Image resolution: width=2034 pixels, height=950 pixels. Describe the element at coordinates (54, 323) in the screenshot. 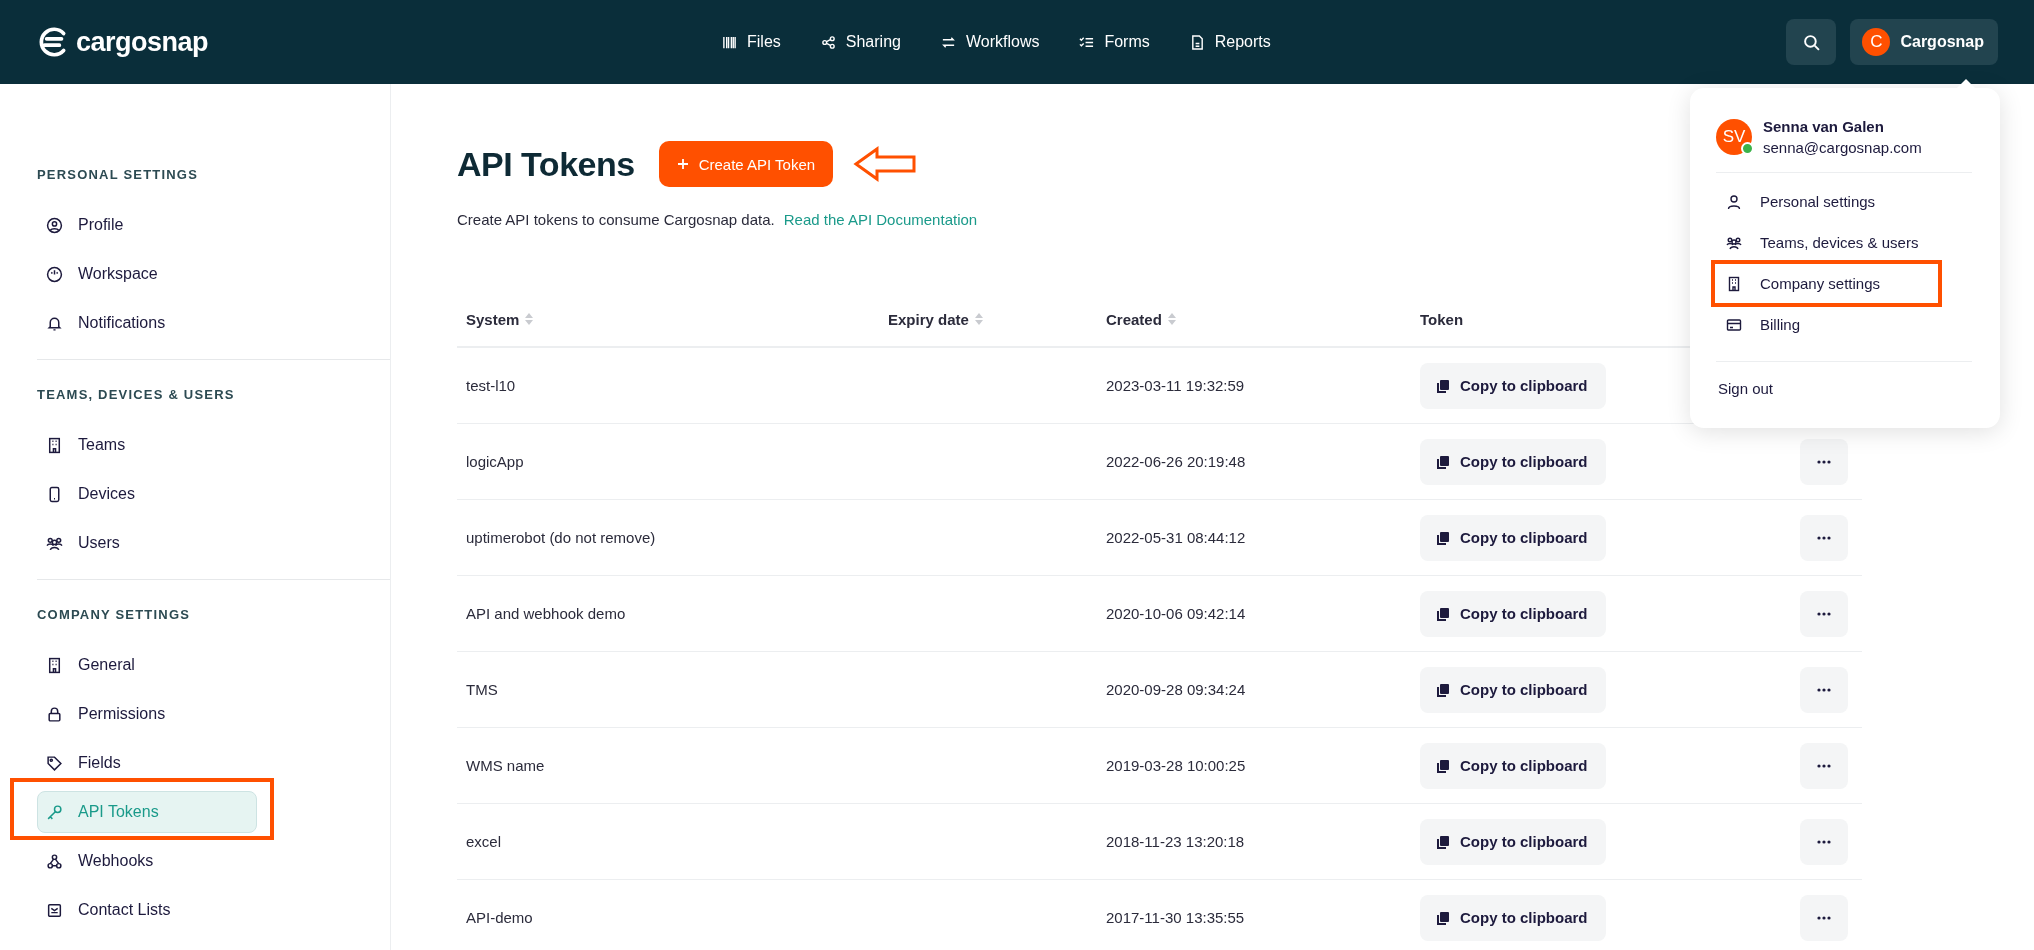

I see `bell-icon` at that location.